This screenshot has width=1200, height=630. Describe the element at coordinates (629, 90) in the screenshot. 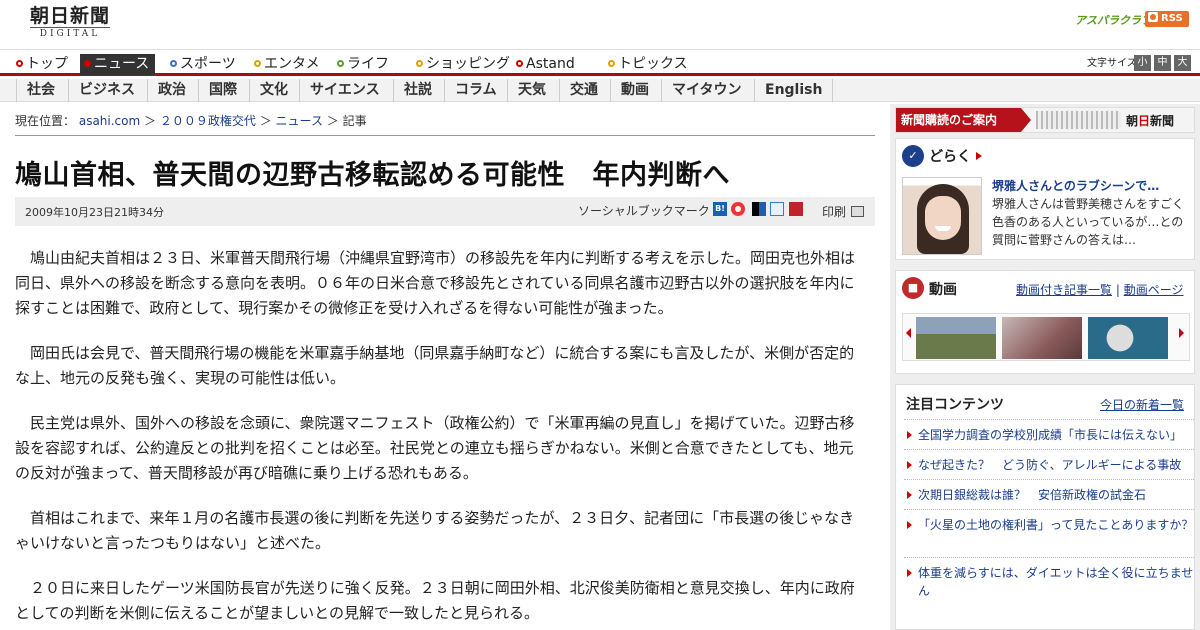

I see `category-video: 動画` at that location.